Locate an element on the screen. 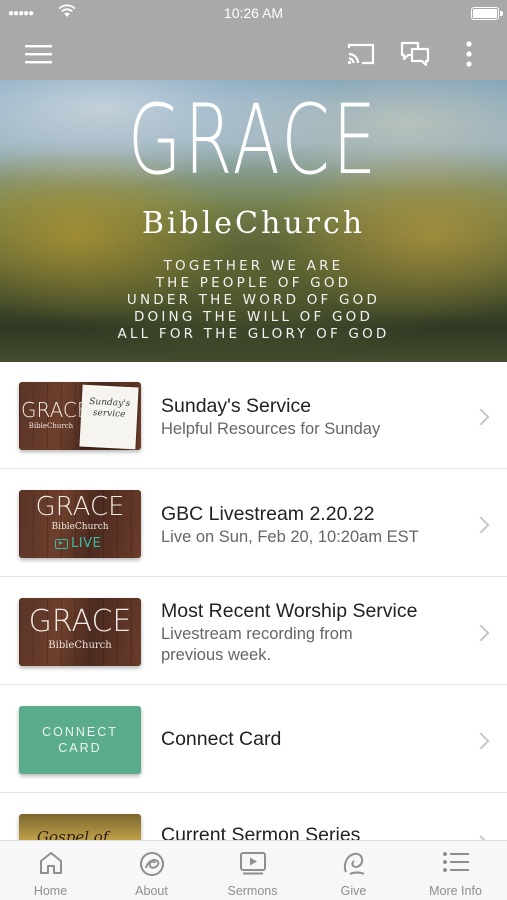 The height and width of the screenshot is (900, 507). sundays-service-thumbnail: GRACE BibleChurch Sunday's service is located at coordinates (80, 416).